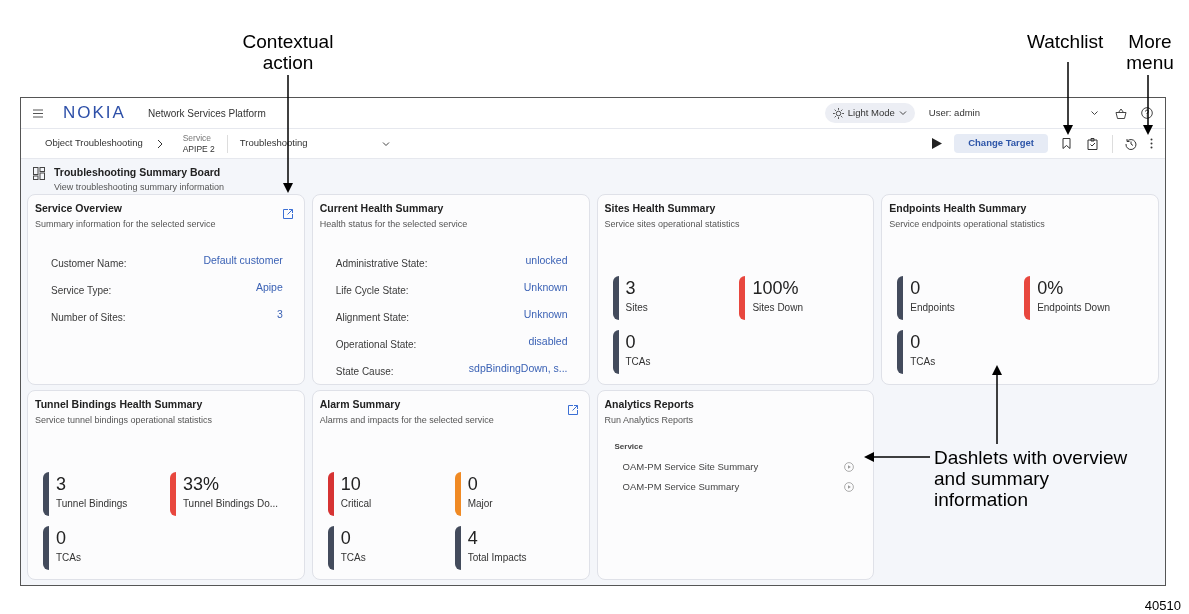 The height and width of the screenshot is (614, 1189). I want to click on dashlet-title: Current Health Summary, so click(382, 208).